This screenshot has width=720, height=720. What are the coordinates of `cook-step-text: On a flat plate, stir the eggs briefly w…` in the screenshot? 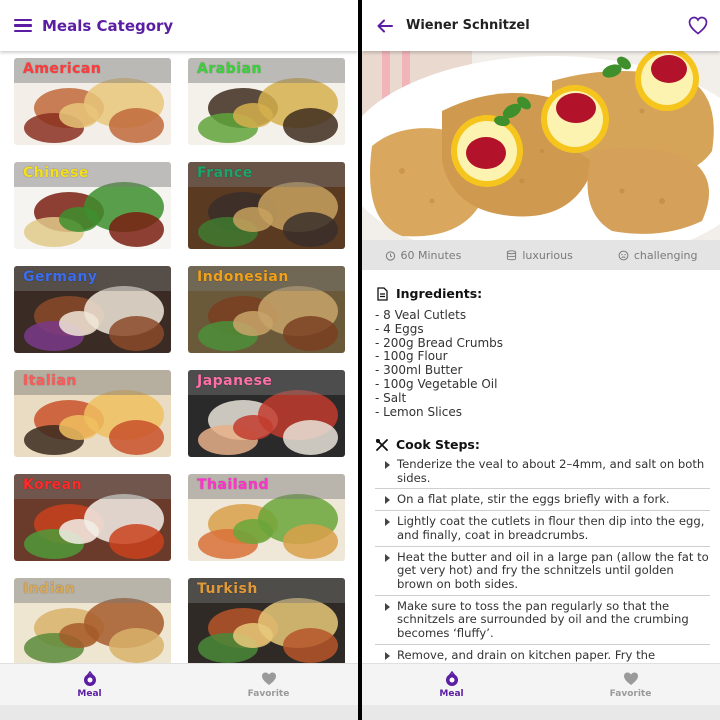 It's located at (533, 499).